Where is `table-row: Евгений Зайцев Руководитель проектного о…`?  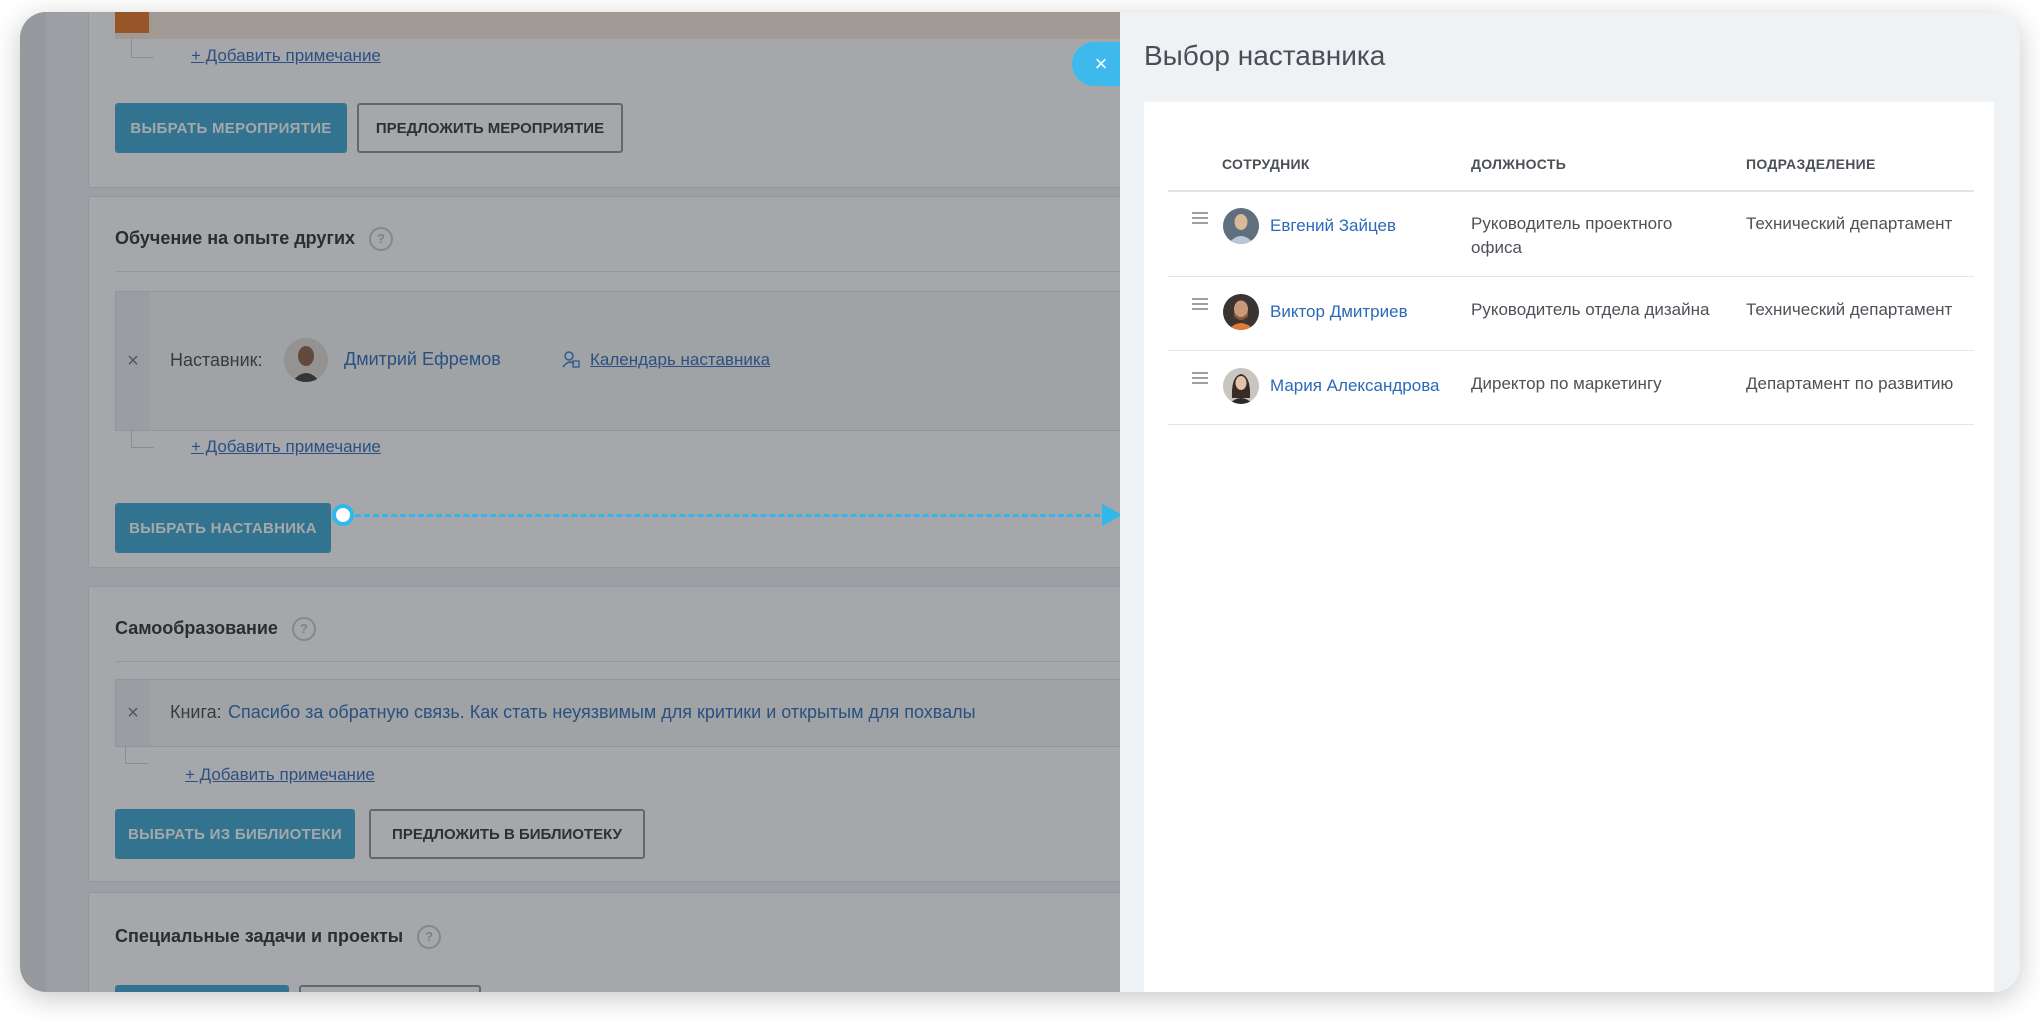
table-row: Евгений Зайцев Руководитель проектного о… is located at coordinates (1571, 233).